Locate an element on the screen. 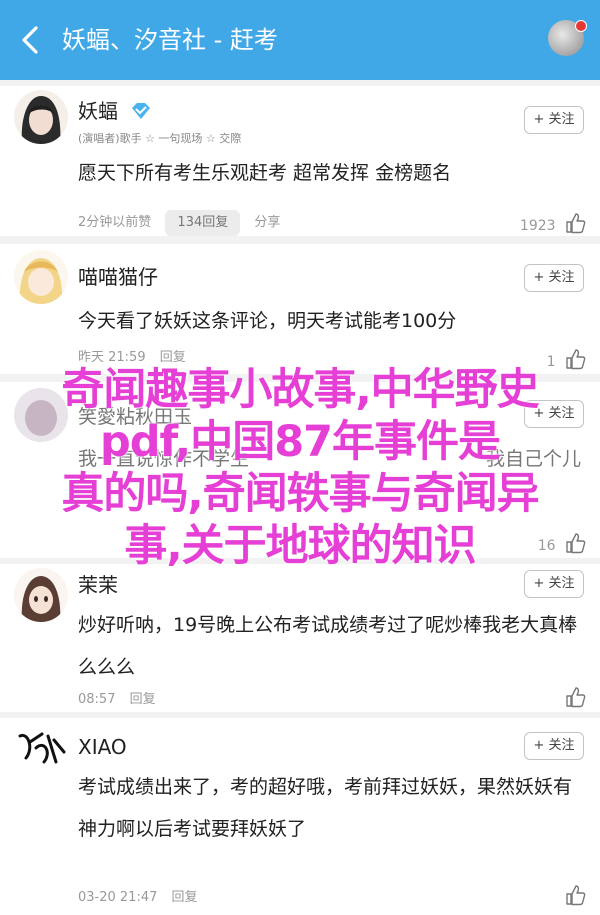 The height and width of the screenshot is (915, 600). comment-footer: 03-20 21:47 回复 is located at coordinates (143, 898).